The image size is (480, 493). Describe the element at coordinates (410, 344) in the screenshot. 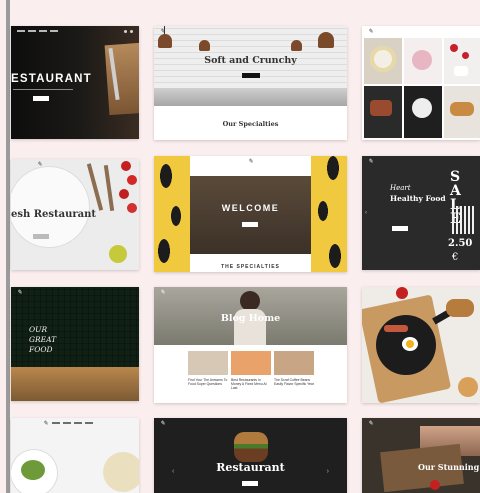

I see `egg-image` at that location.